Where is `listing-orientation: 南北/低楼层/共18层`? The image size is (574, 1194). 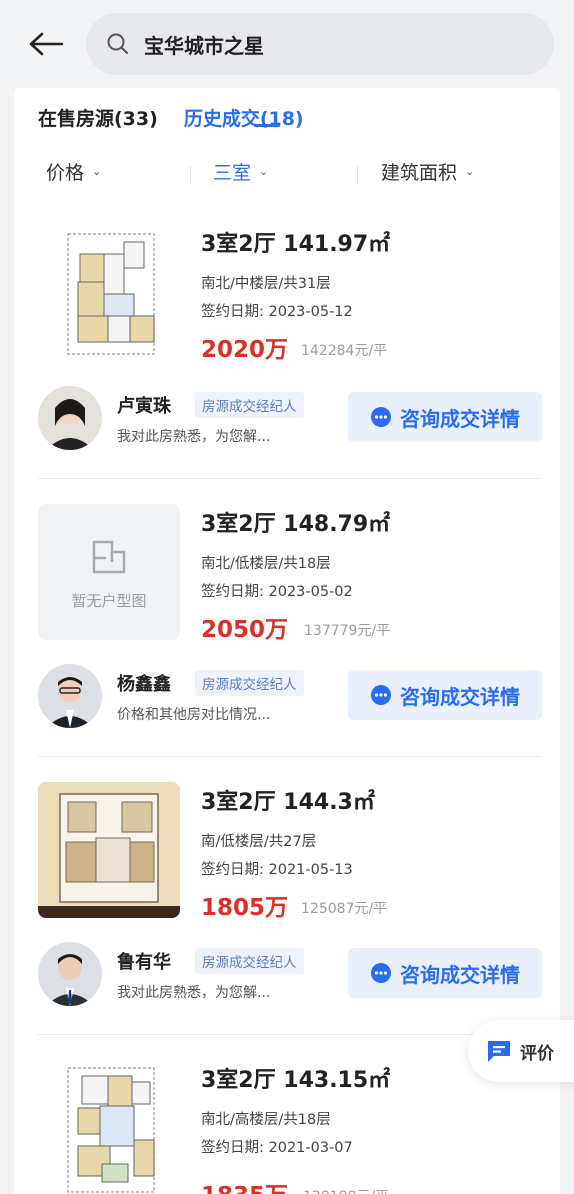 listing-orientation: 南北/低楼层/共18层 is located at coordinates (266, 564).